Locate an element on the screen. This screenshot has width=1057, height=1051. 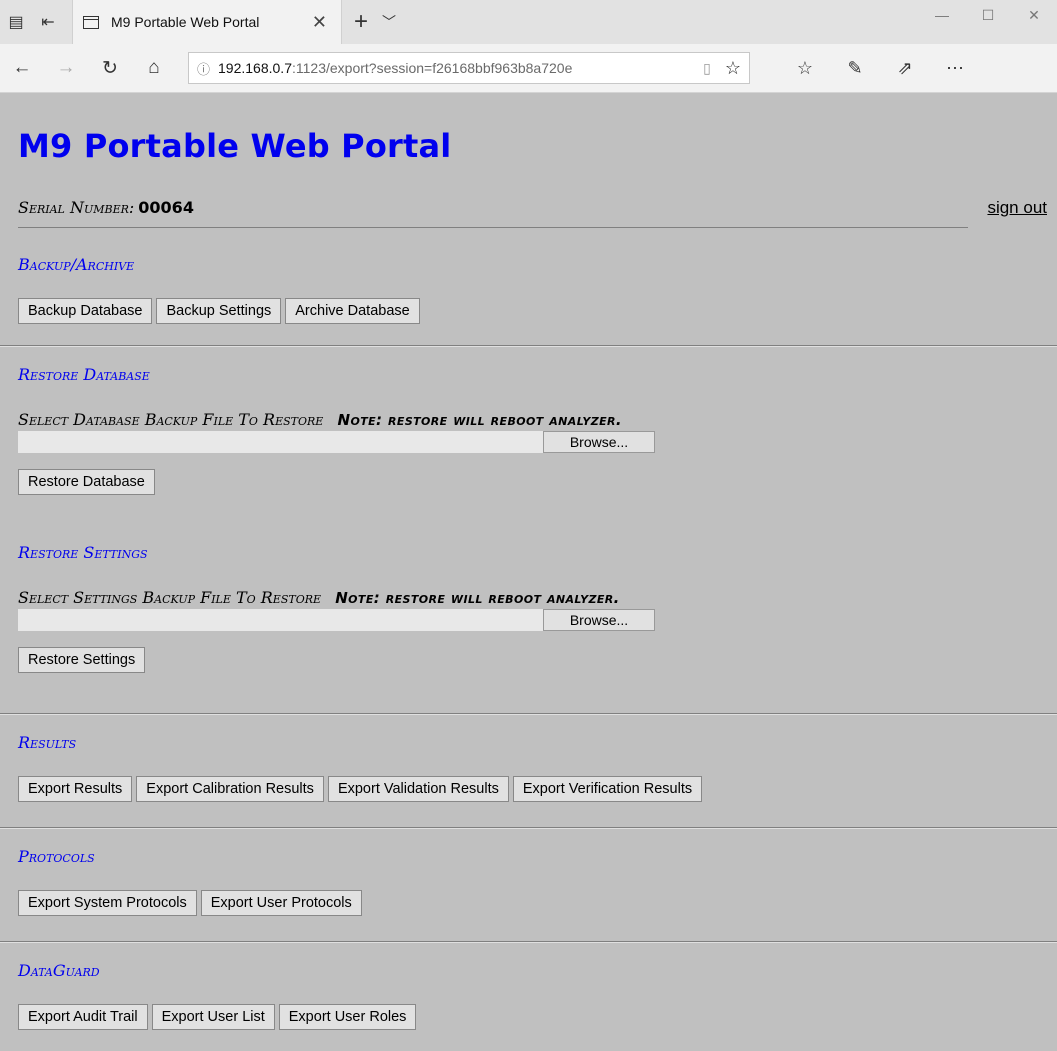
notes-pen-icon: ✎ is located at coordinates (855, 68).